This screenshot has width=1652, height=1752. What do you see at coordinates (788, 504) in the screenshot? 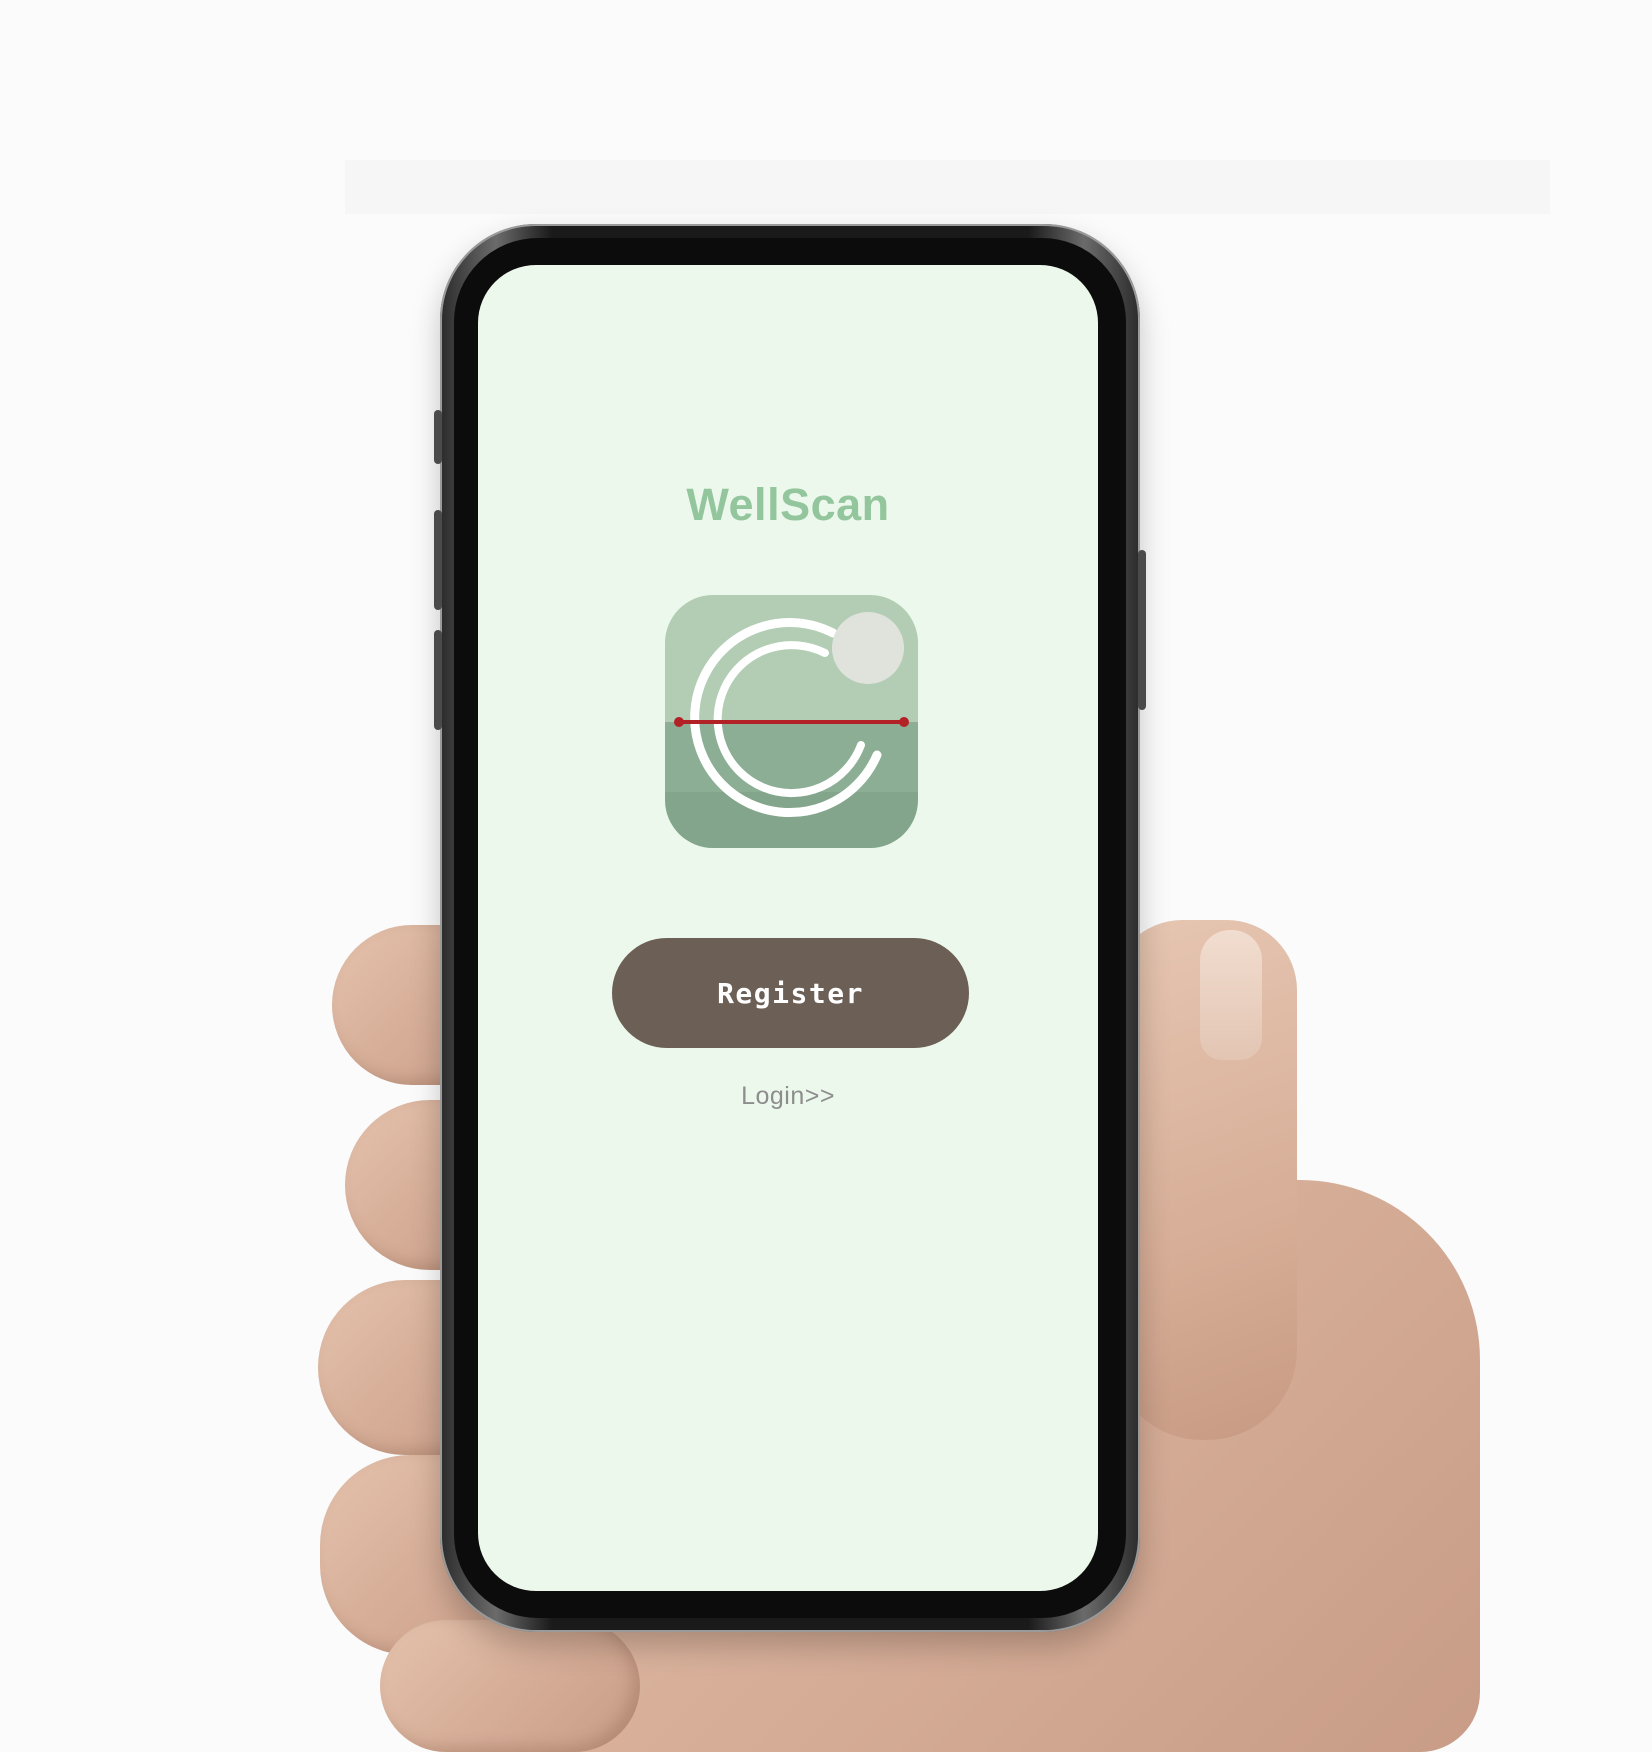
I see `app-title: WellScan` at bounding box center [788, 504].